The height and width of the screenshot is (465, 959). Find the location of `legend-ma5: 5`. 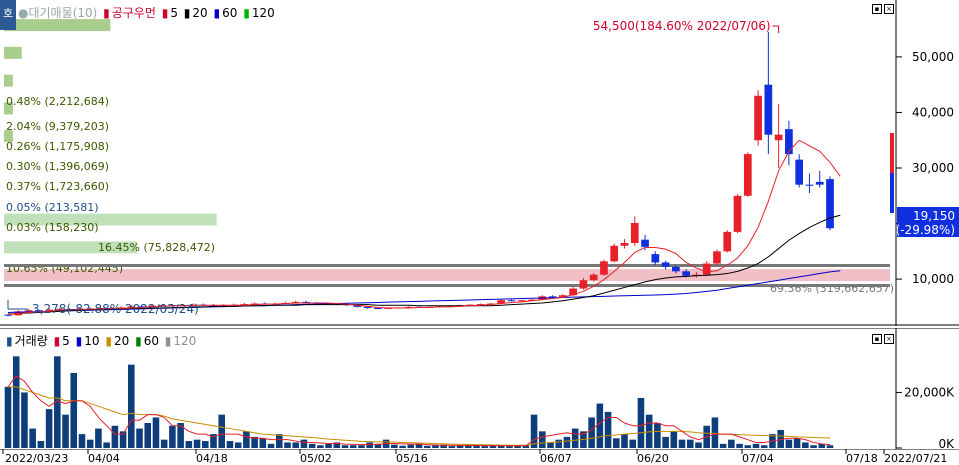

legend-ma5: 5 is located at coordinates (174, 13).